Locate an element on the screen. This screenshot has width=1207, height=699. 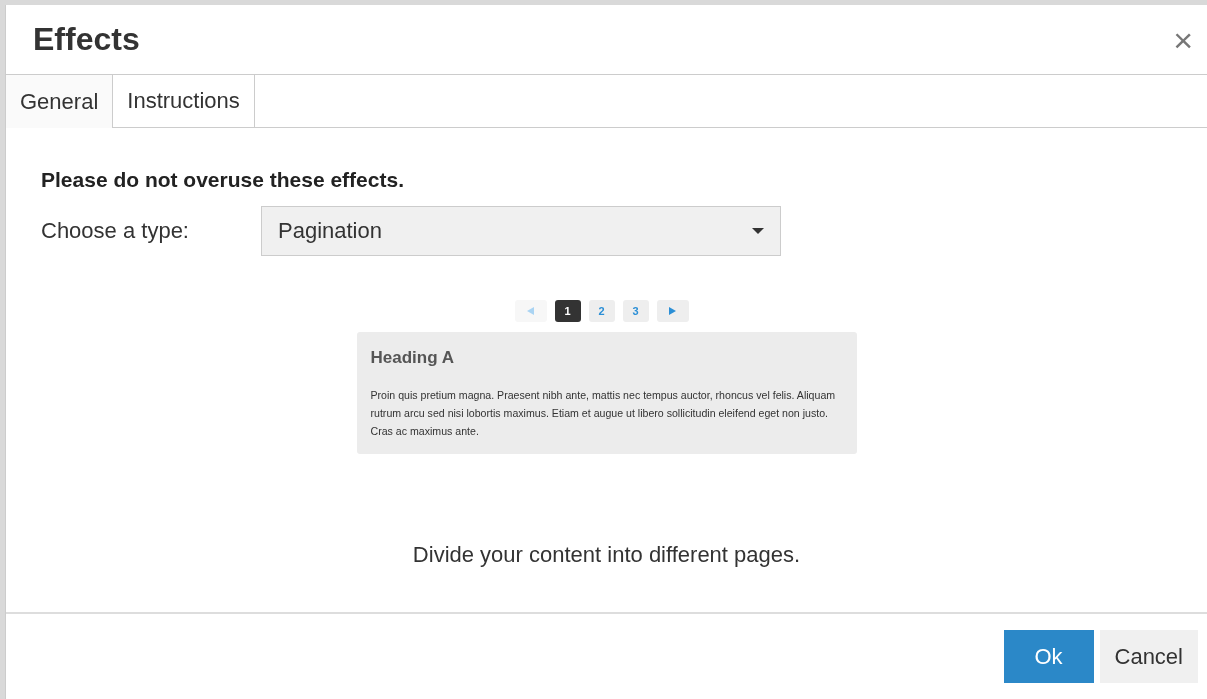
left-triangle-icon is located at coordinates (530, 311).